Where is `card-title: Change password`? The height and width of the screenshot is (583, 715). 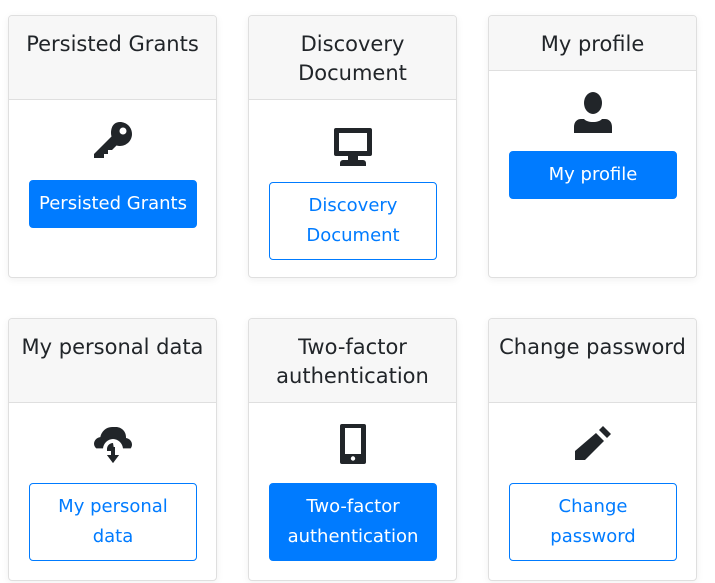
card-title: Change password is located at coordinates (592, 347).